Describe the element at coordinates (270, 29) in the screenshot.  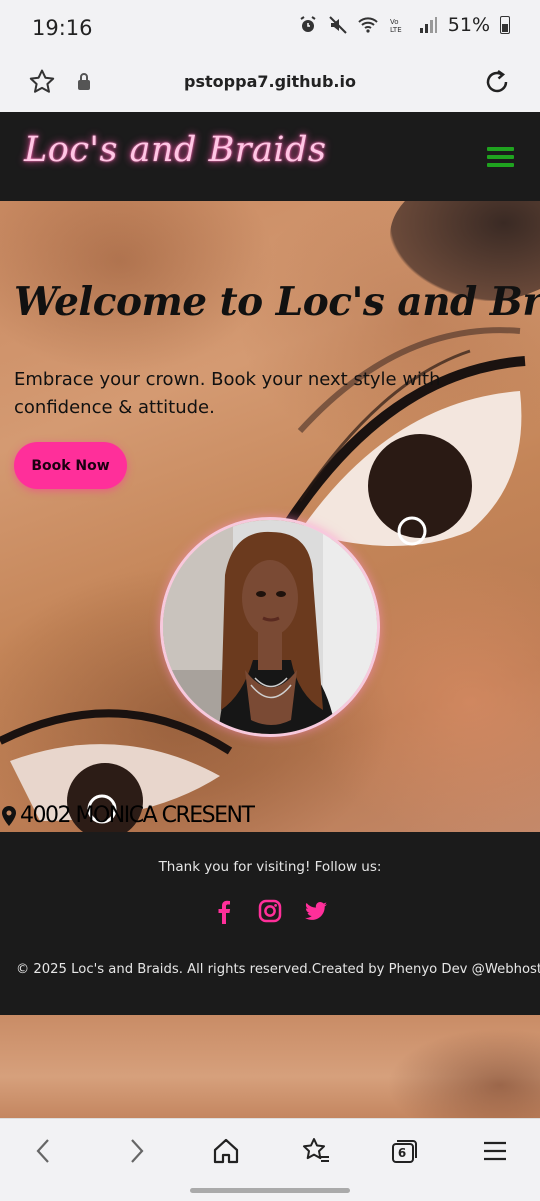
I see `status-bar: 19:16 Vo LTE 51%` at that location.